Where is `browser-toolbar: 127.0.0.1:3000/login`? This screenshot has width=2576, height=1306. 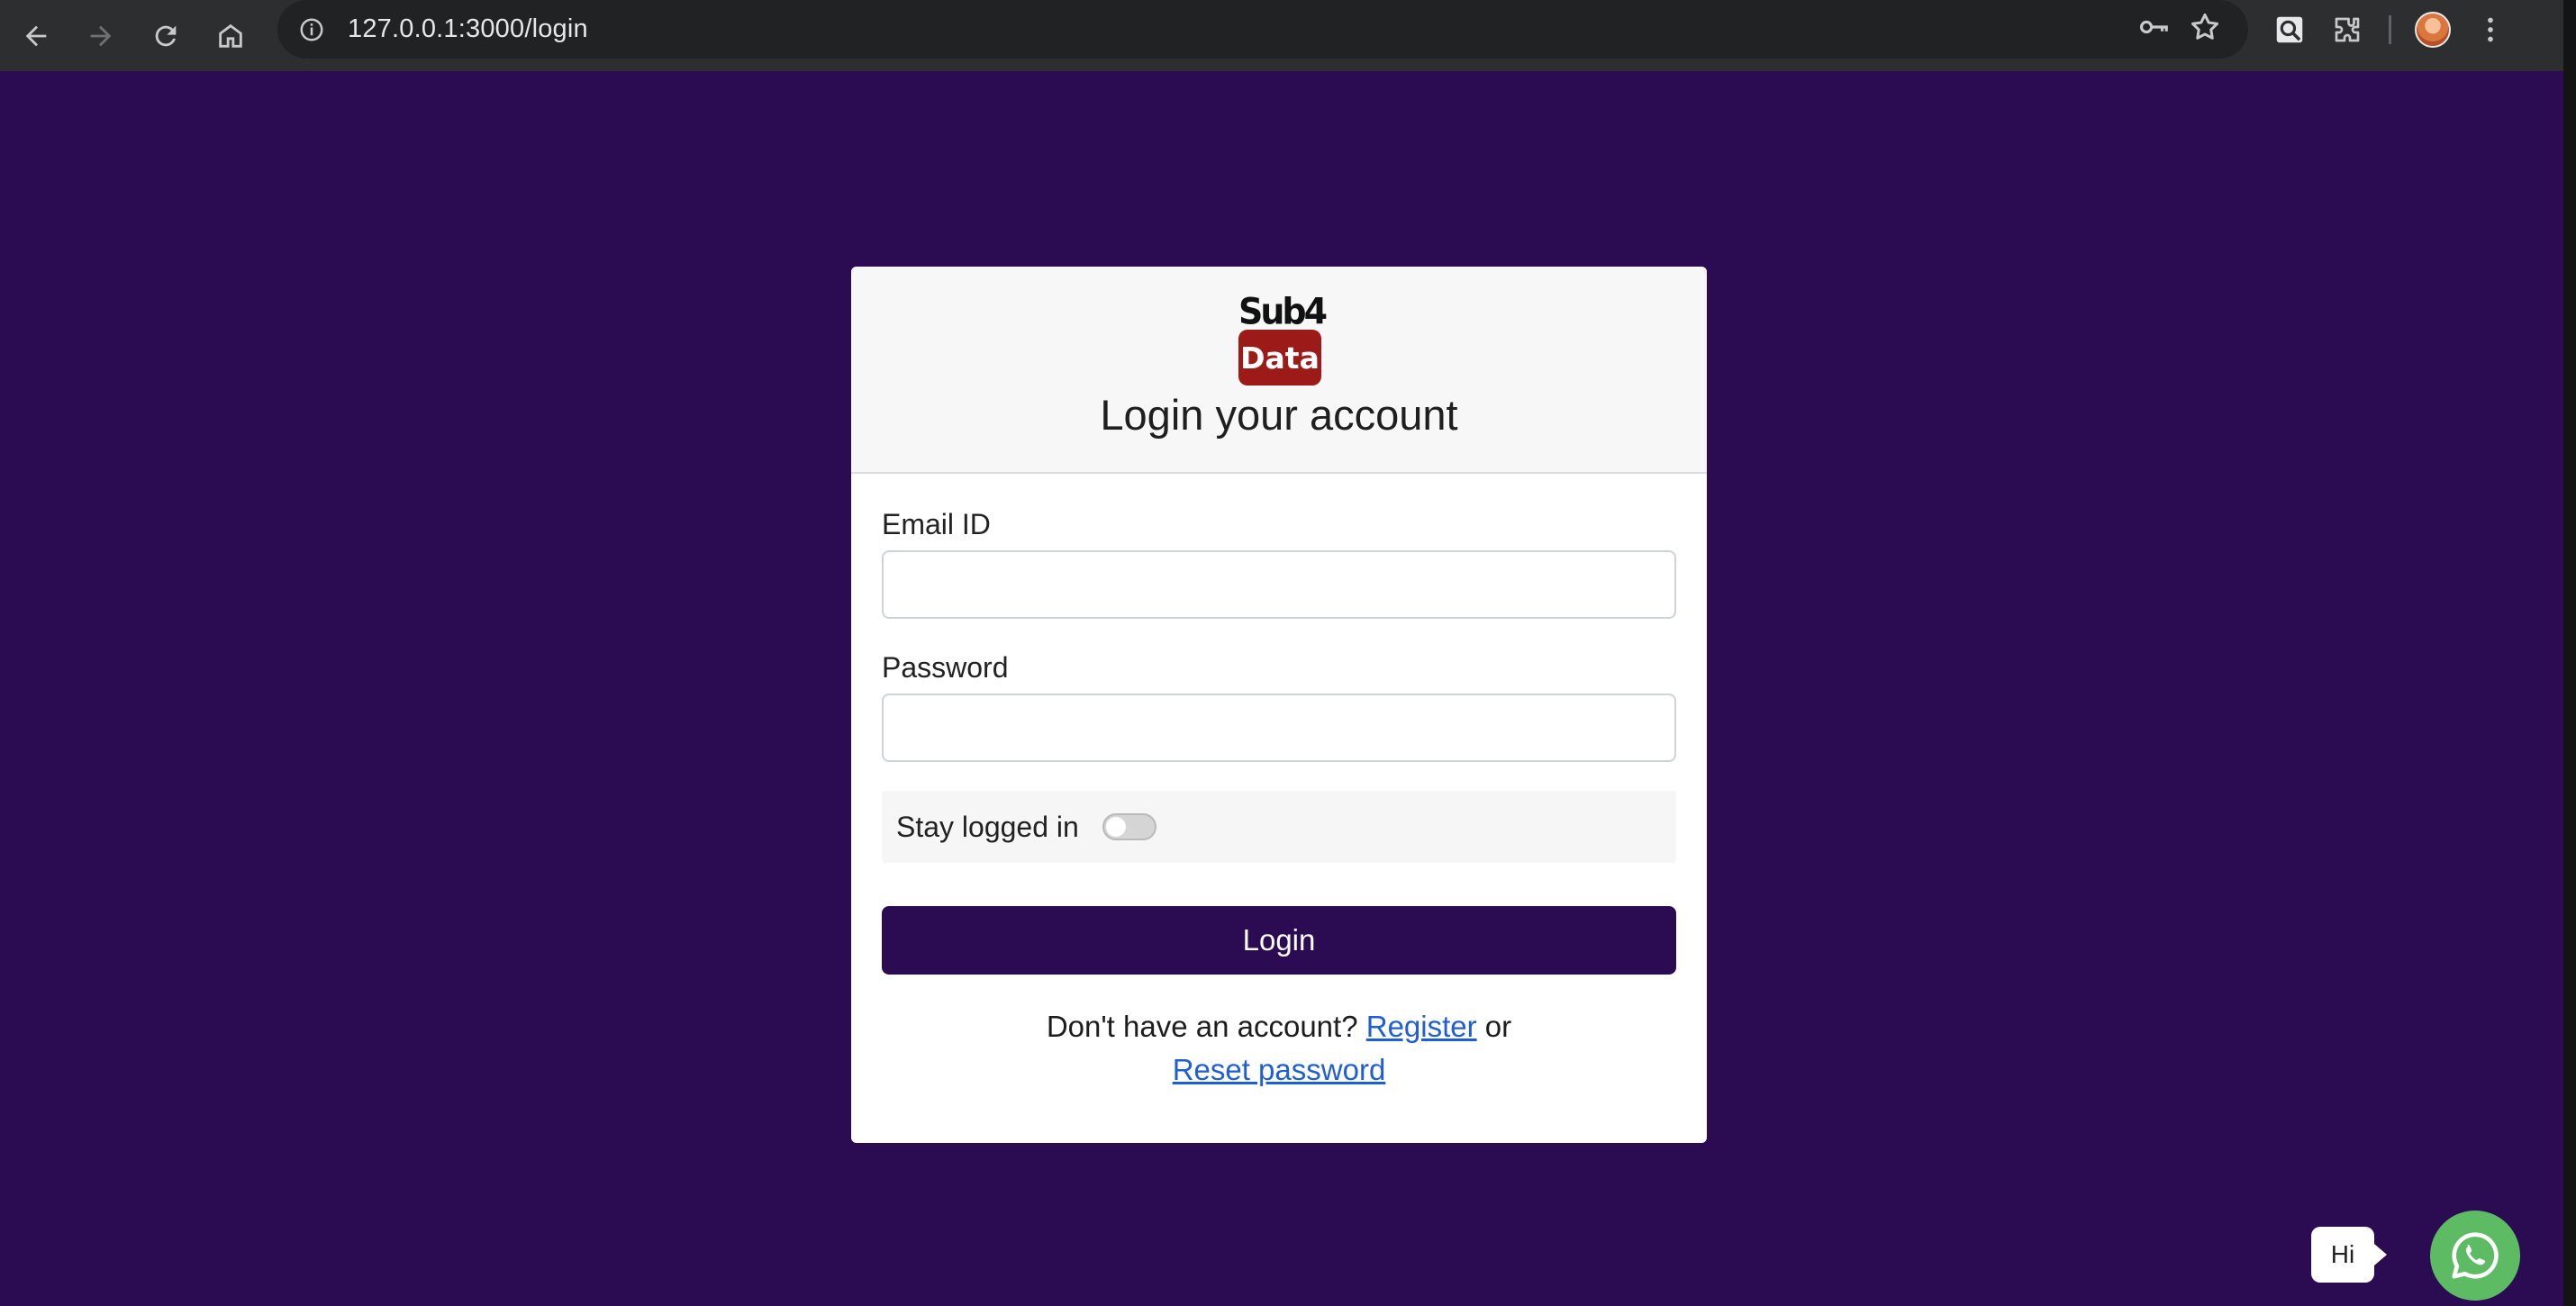 browser-toolbar: 127.0.0.1:3000/login is located at coordinates (1288, 36).